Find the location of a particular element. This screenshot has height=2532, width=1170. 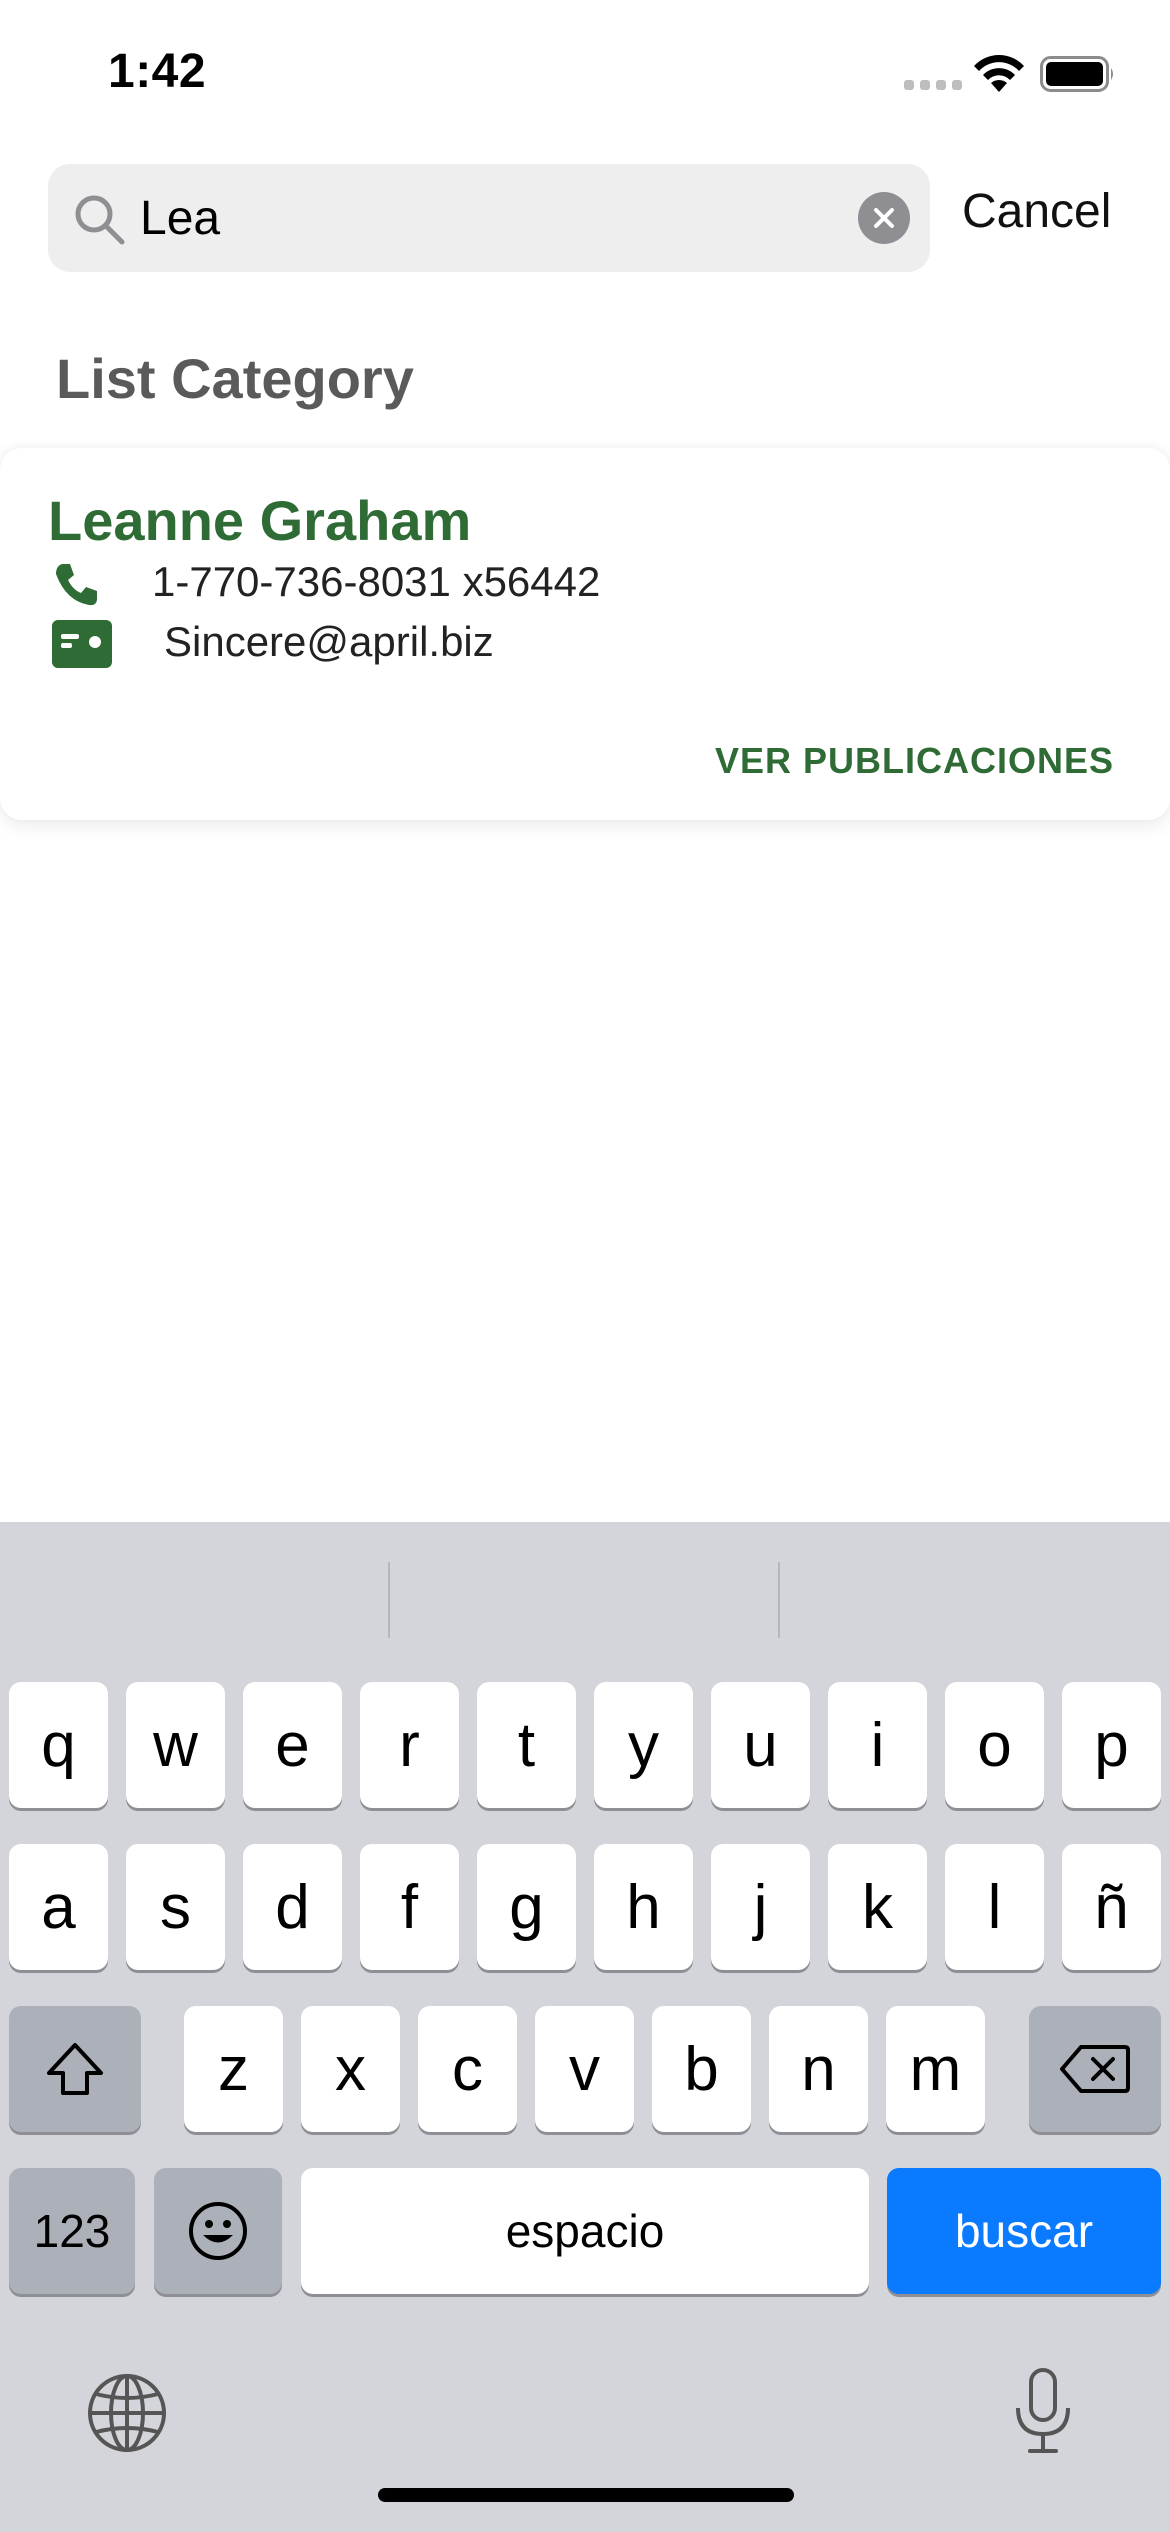

microphone-icon is located at coordinates (1043, 2411).